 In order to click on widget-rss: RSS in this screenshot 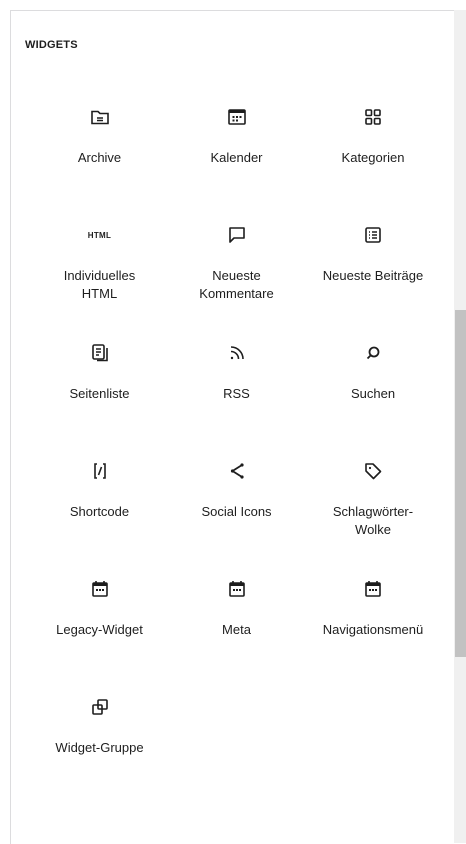, I will do `click(236, 390)`.